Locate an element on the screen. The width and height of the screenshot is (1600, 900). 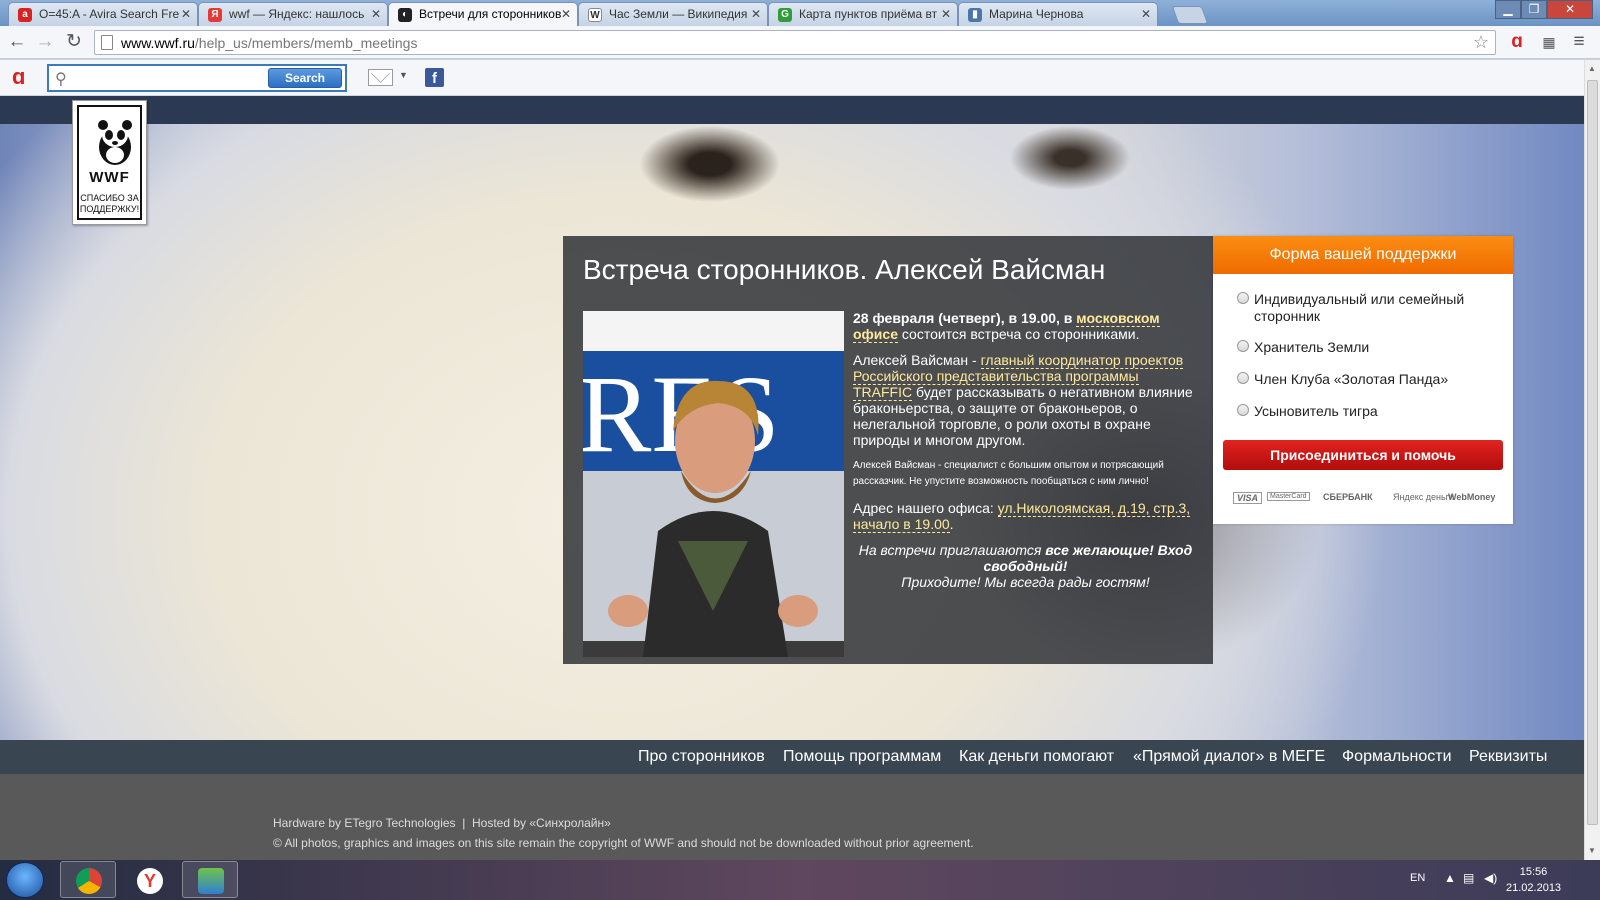
webmoney-logo: WebMoney is located at coordinates (1472, 497).